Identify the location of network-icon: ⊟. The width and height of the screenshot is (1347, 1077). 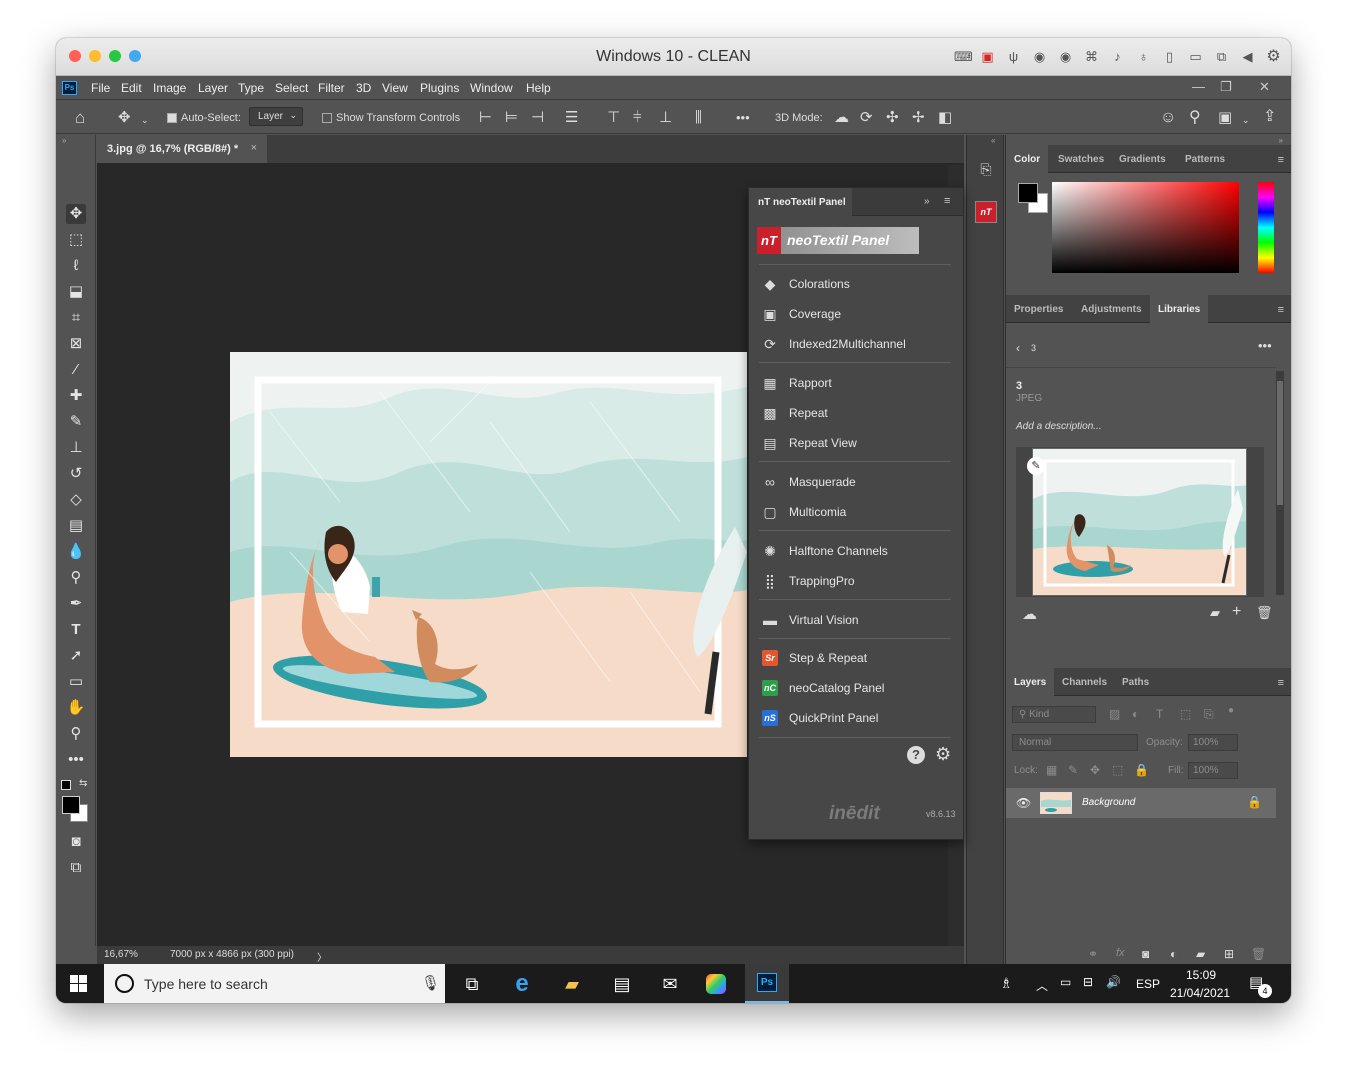
(1088, 982).